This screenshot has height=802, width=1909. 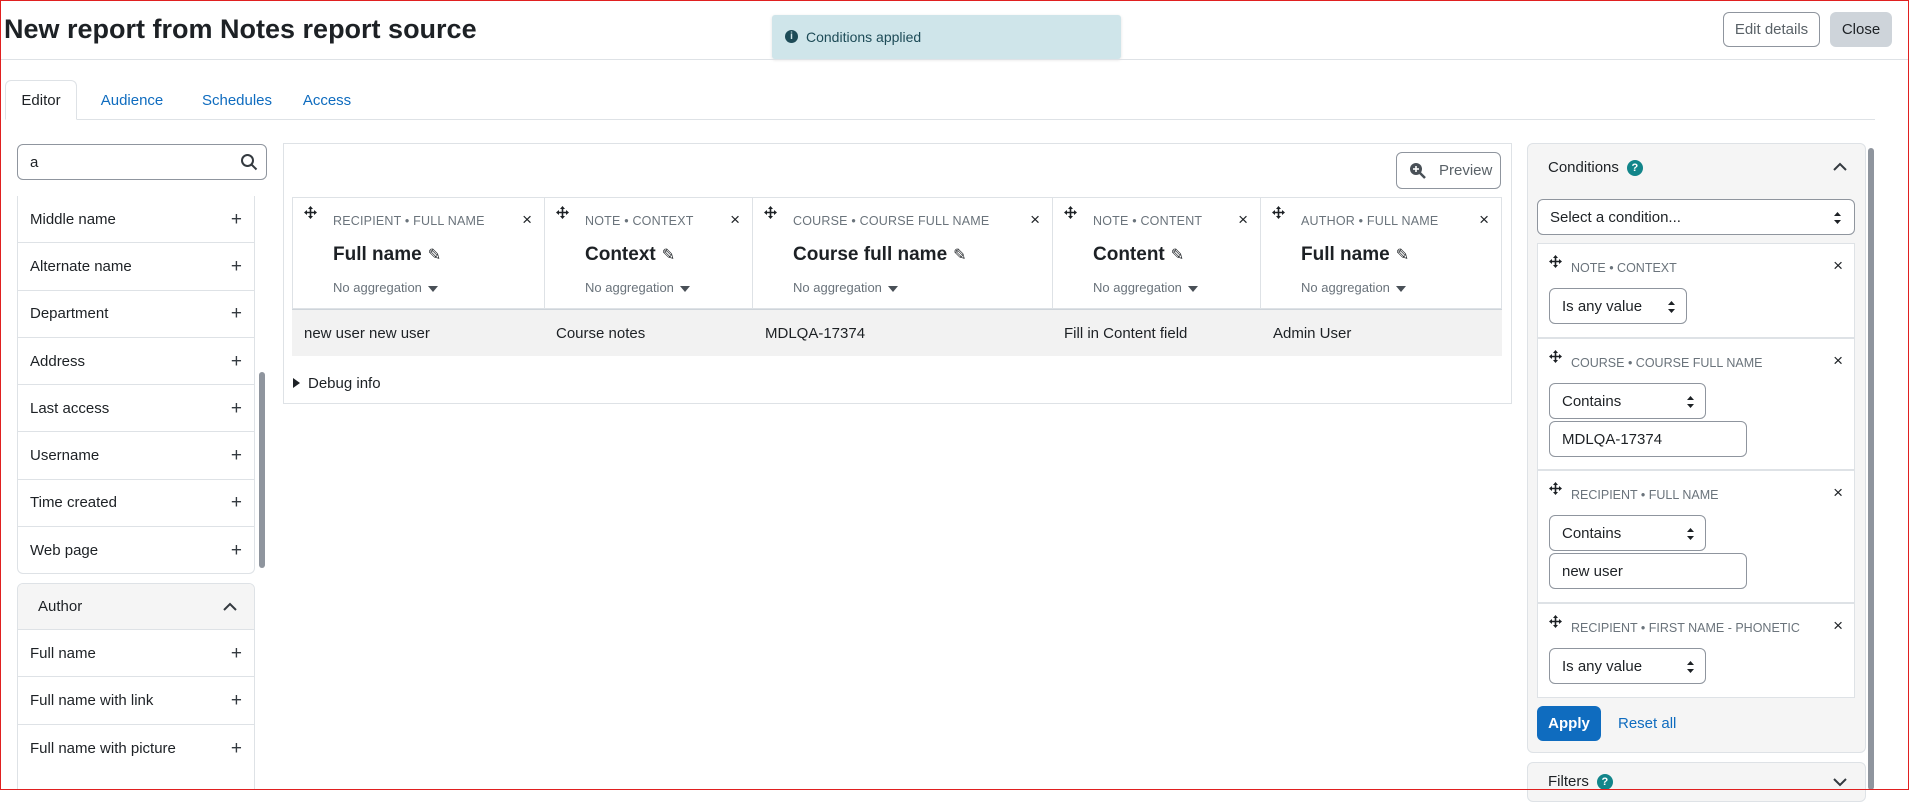 What do you see at coordinates (296, 383) in the screenshot?
I see `triangle-right-icon` at bounding box center [296, 383].